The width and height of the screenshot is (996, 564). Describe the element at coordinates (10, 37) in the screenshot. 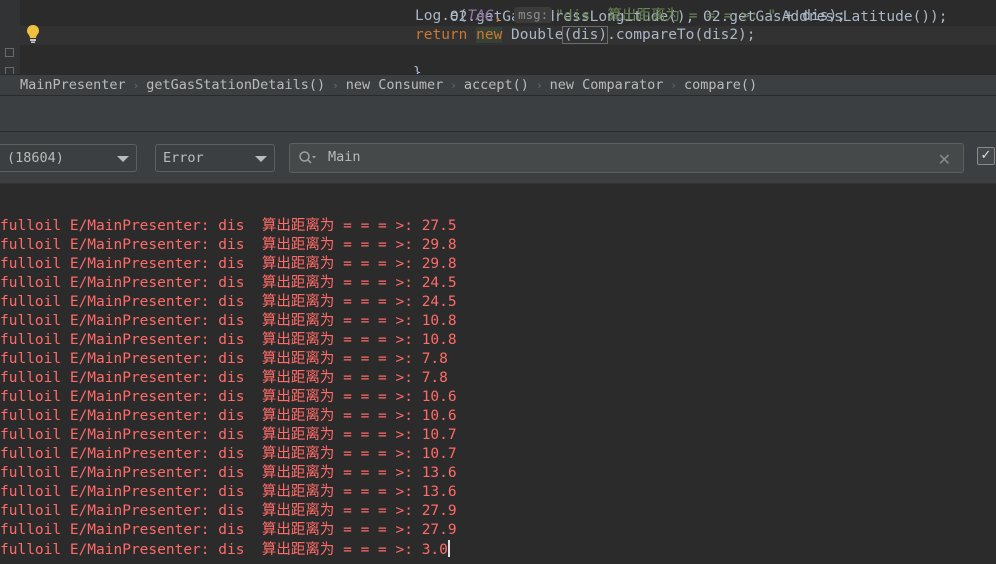

I see `editor-gutter` at that location.